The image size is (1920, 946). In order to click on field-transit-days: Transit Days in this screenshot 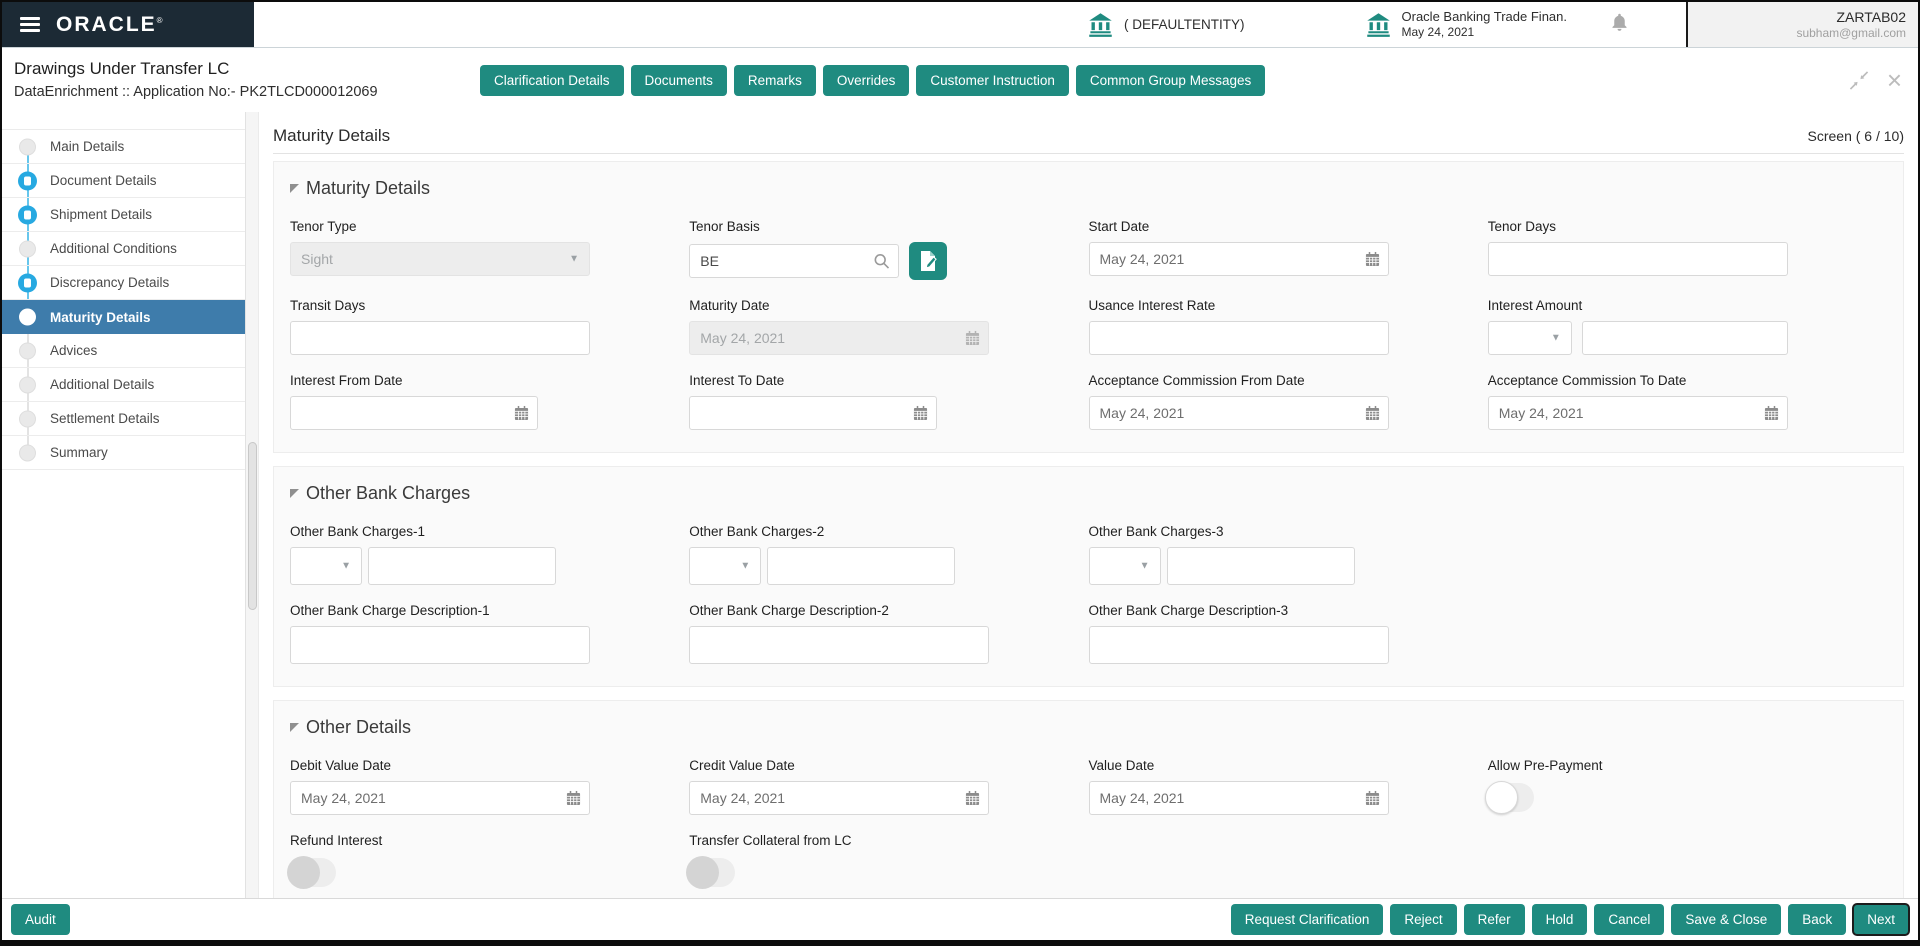, I will do `click(489, 326)`.